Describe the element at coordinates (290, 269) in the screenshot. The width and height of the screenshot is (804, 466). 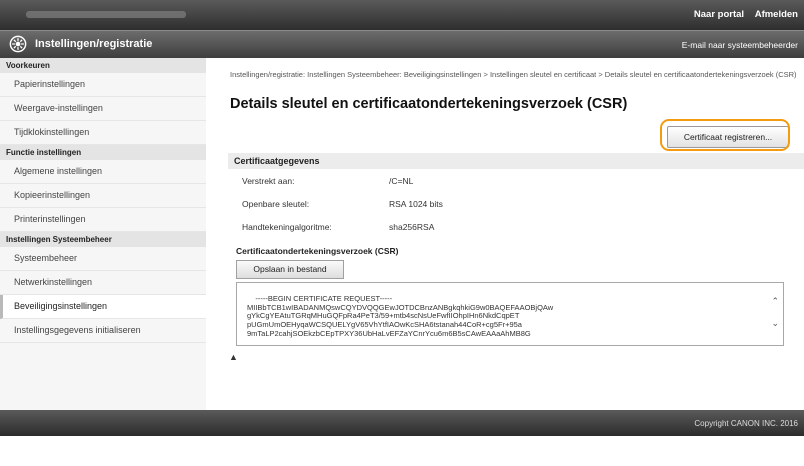
I see `save-to-file-button: Opslaan in bestand` at that location.